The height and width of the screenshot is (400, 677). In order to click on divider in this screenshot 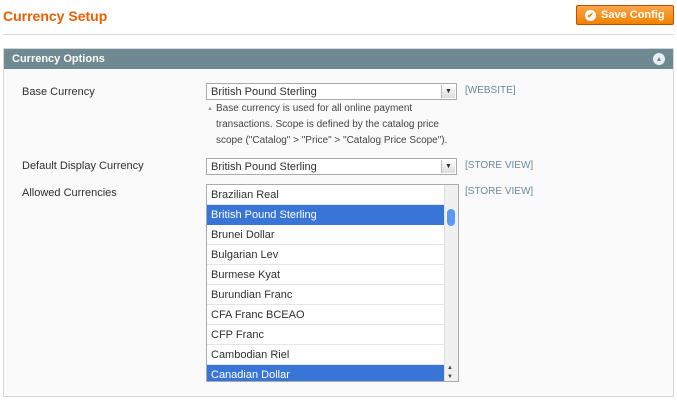, I will do `click(338, 34)`.